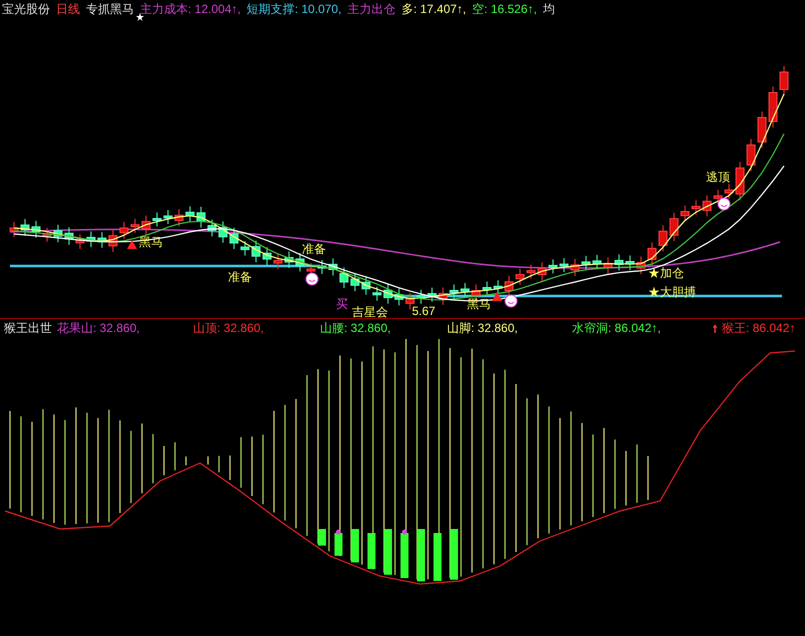 The image size is (805, 636). What do you see at coordinates (370, 312) in the screenshot?
I see `signal-label: 吉星会` at bounding box center [370, 312].